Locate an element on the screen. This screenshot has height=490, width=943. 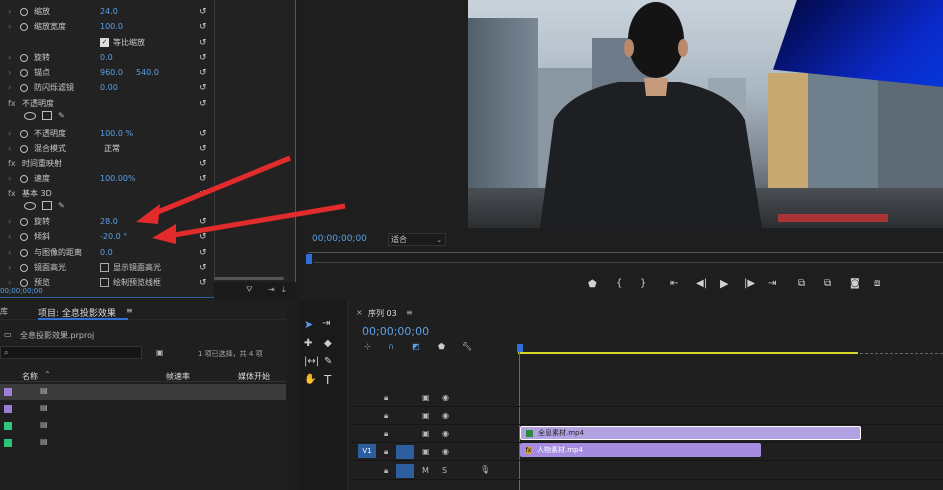
property-value: 正常 is located at coordinates (112, 148).